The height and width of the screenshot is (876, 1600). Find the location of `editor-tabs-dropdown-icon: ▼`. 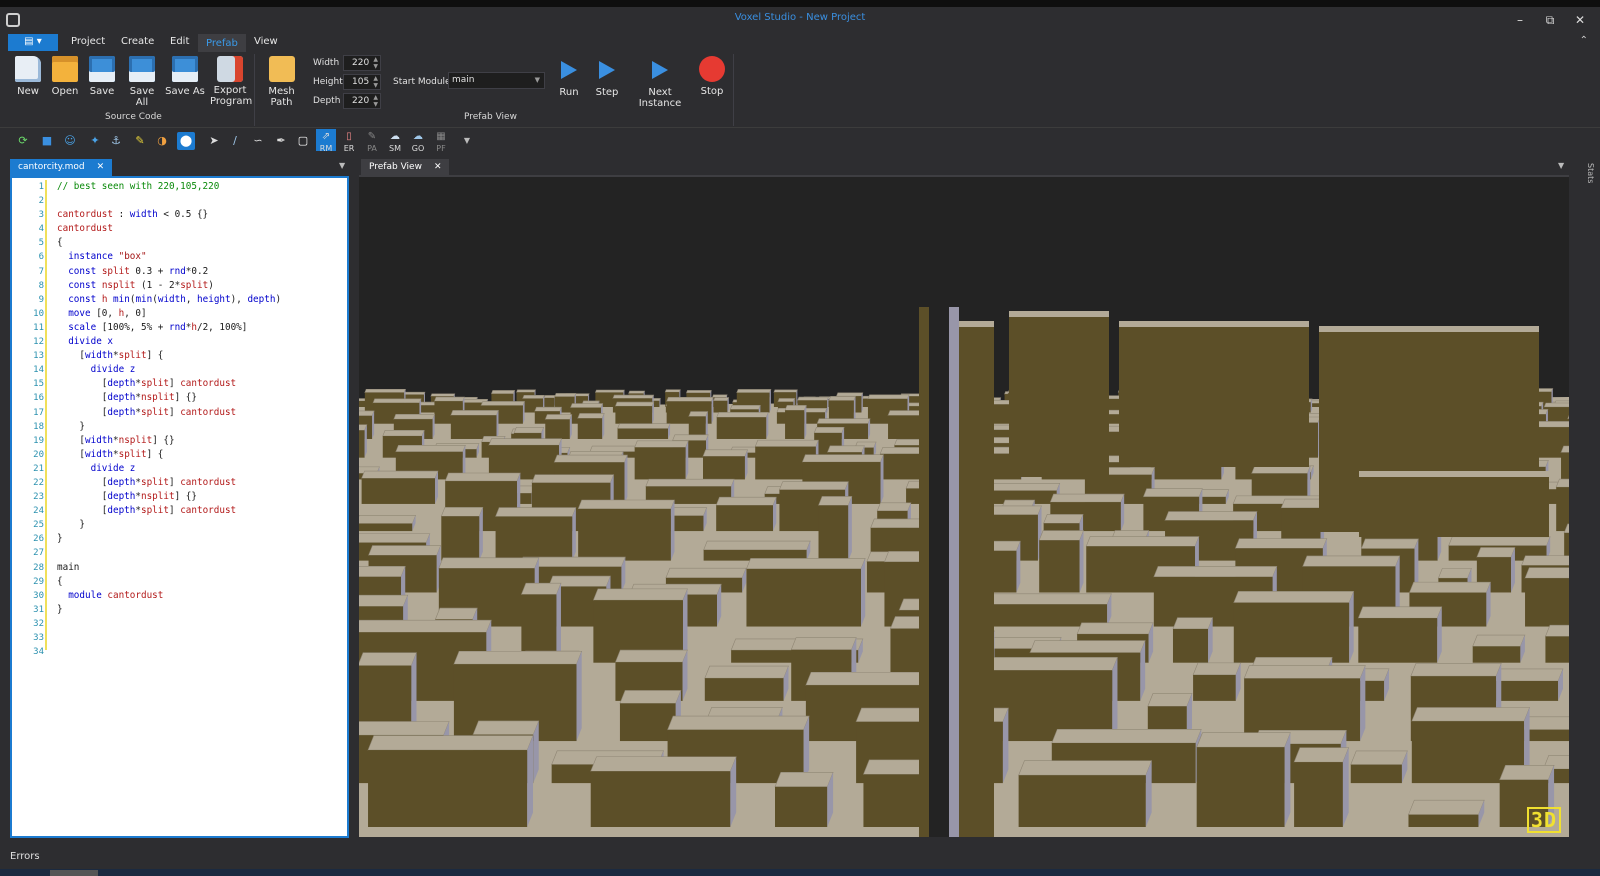

editor-tabs-dropdown-icon: ▼ is located at coordinates (342, 165).